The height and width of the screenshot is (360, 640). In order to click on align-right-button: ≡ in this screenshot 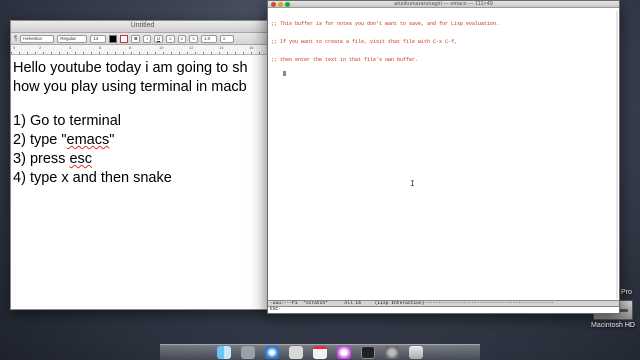, I will do `click(193, 38)`.